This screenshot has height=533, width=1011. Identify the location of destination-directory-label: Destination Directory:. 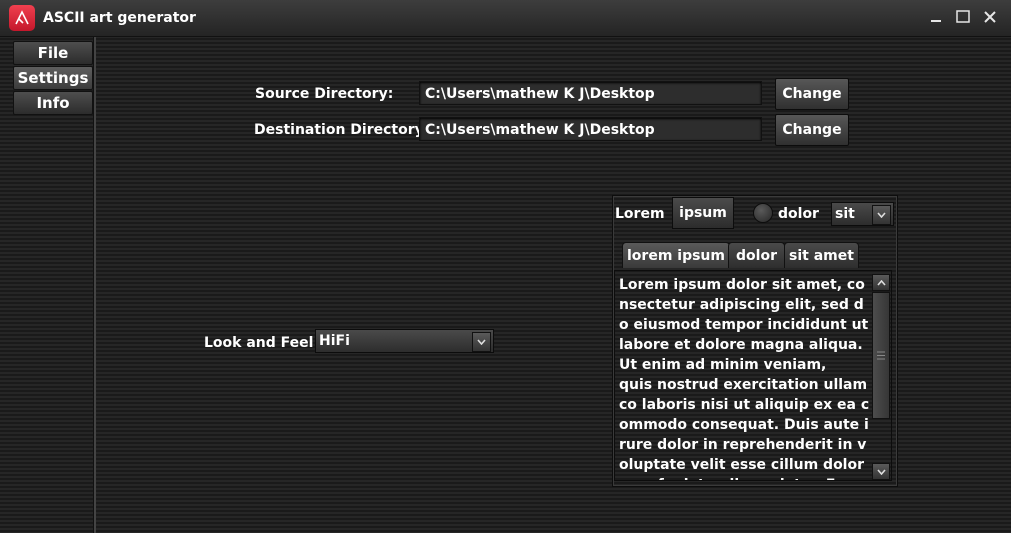
(342, 130).